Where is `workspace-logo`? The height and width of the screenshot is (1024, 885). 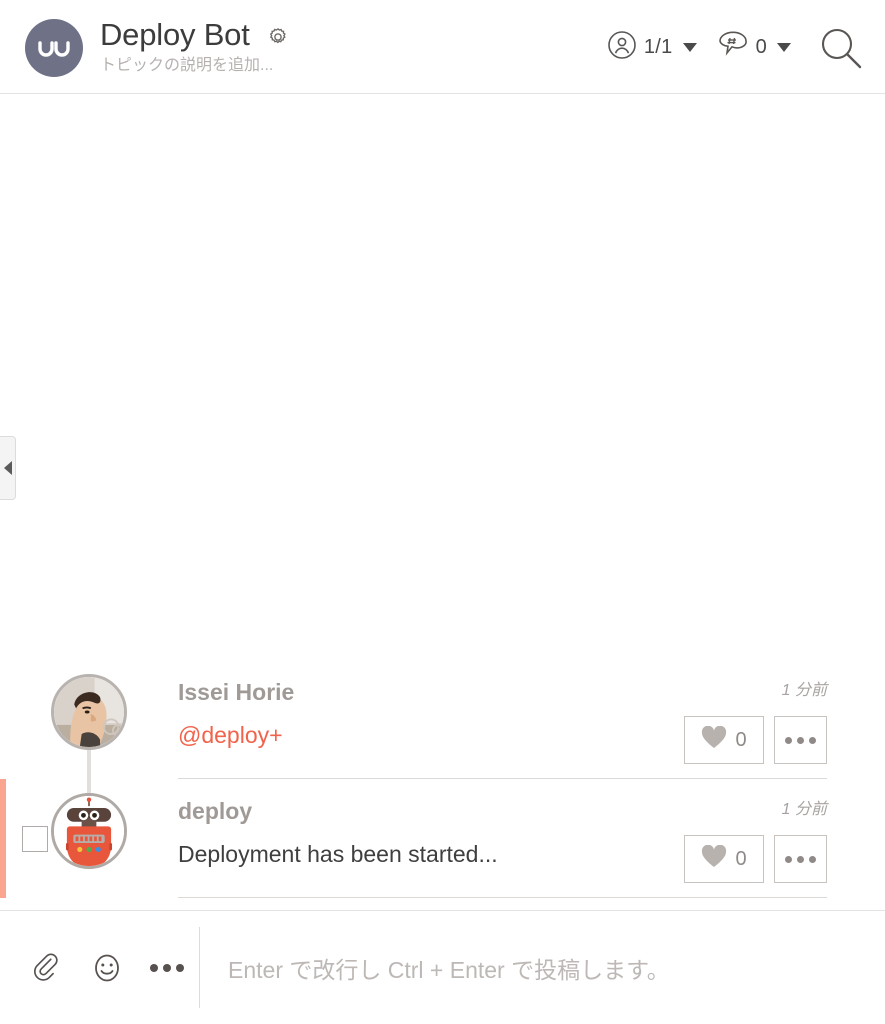 workspace-logo is located at coordinates (54, 47).